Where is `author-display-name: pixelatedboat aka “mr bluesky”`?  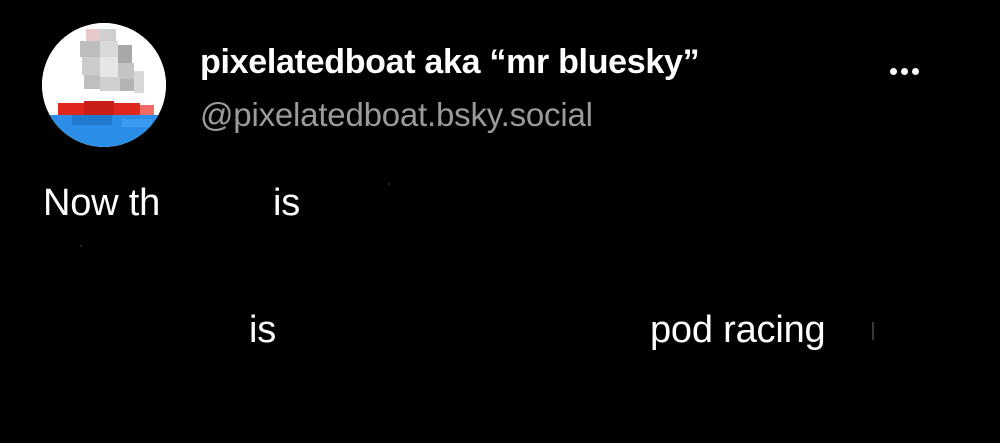 author-display-name: pixelatedboat aka “mr bluesky” is located at coordinates (450, 62).